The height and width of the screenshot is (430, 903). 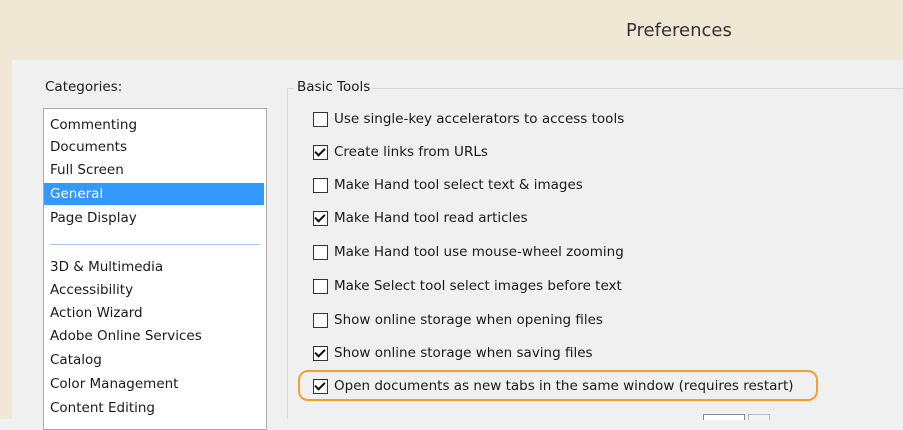 What do you see at coordinates (679, 30) in the screenshot?
I see `window-title: Preferences` at bounding box center [679, 30].